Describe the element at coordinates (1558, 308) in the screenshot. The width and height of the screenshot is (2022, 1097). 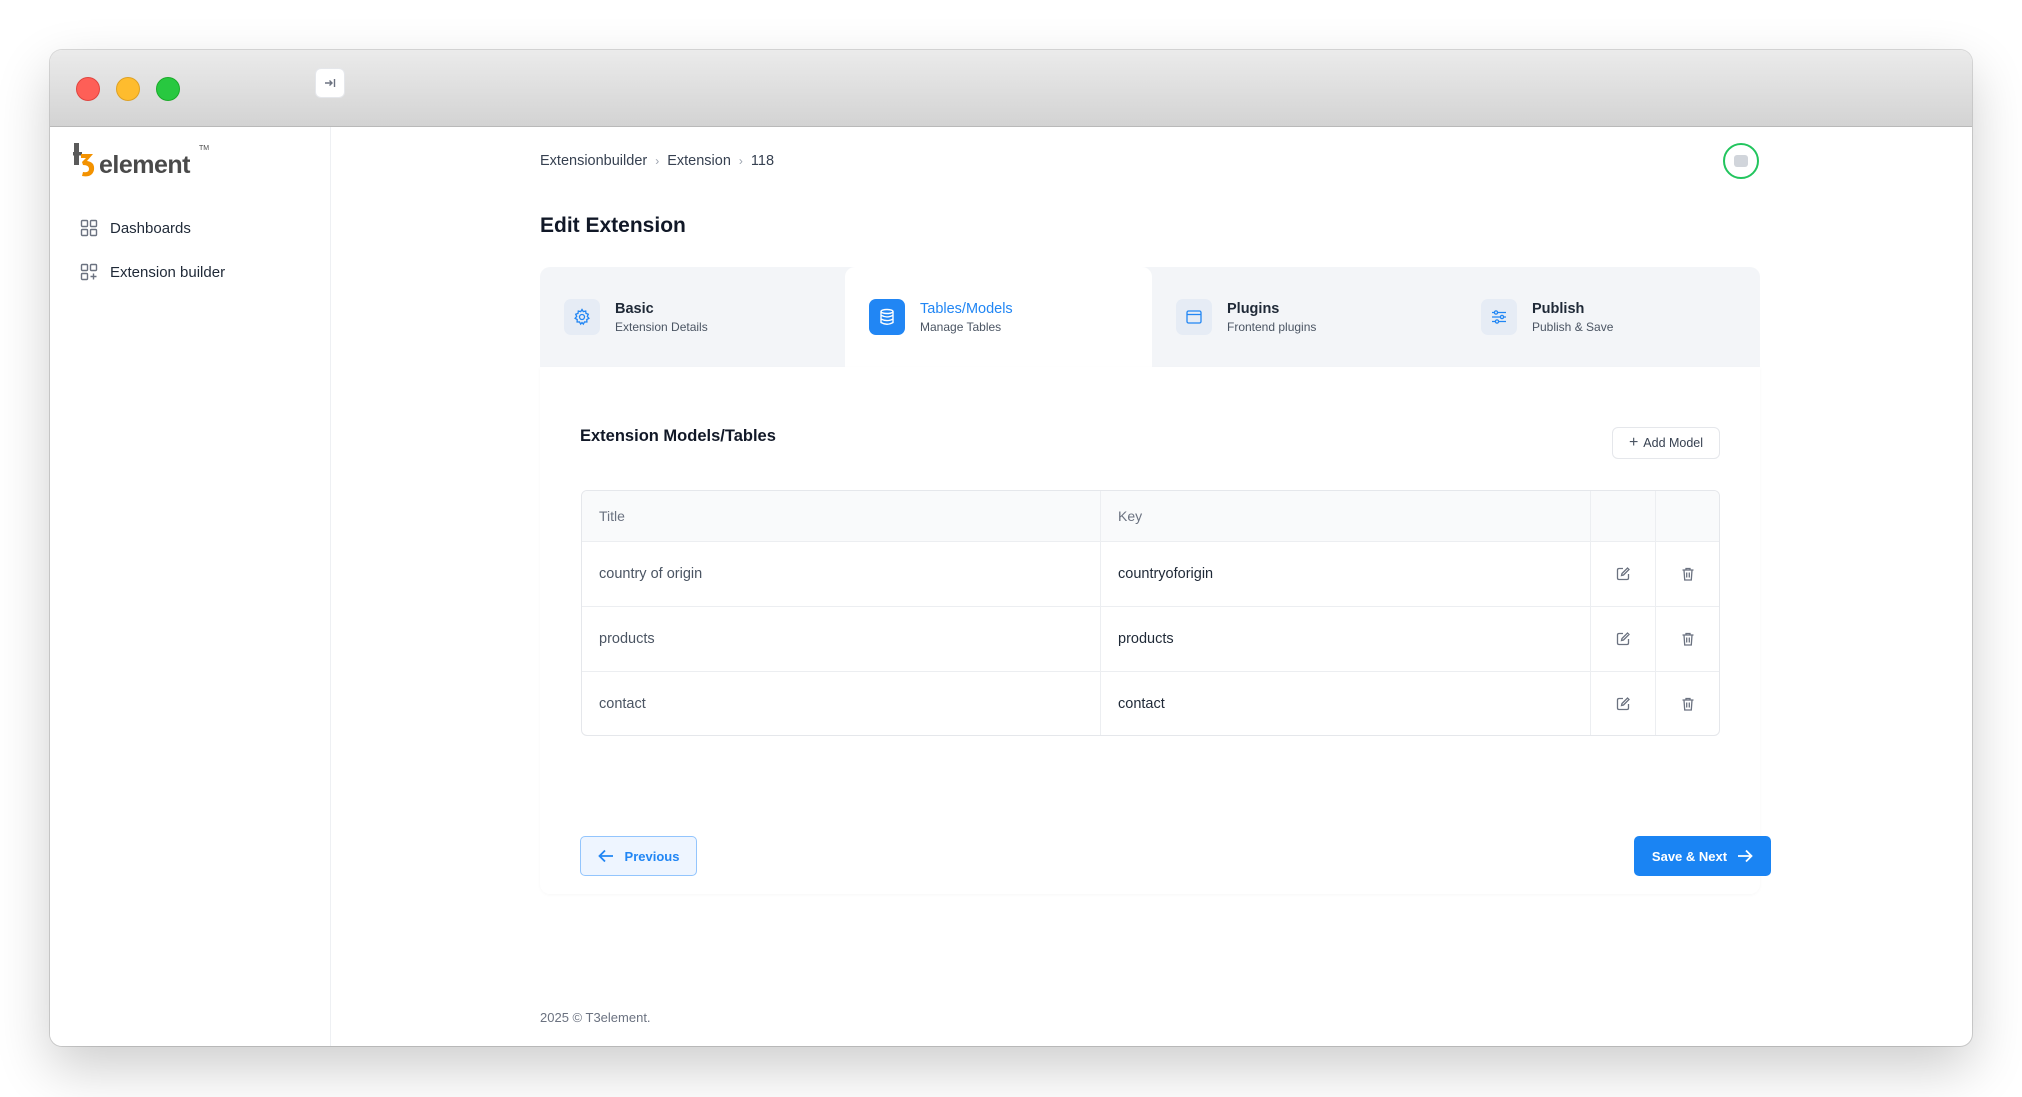
I see `step-title: Publish` at that location.